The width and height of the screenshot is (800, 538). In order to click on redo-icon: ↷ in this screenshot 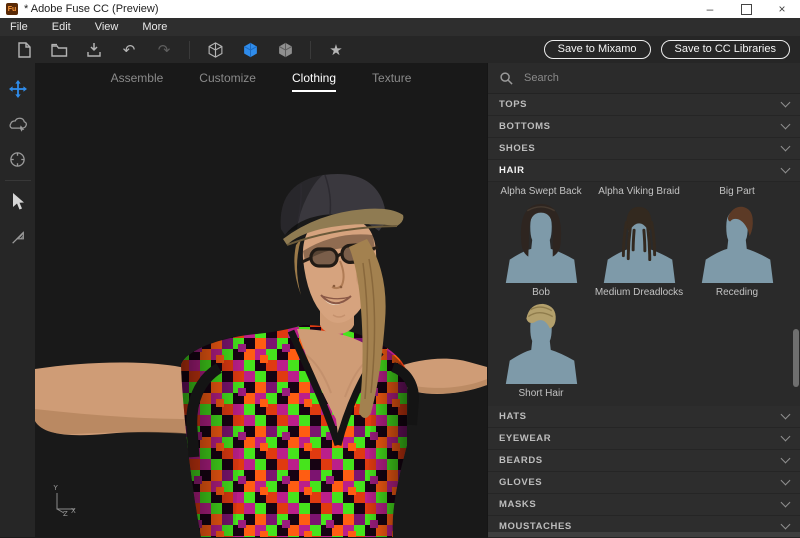, I will do `click(164, 50)`.